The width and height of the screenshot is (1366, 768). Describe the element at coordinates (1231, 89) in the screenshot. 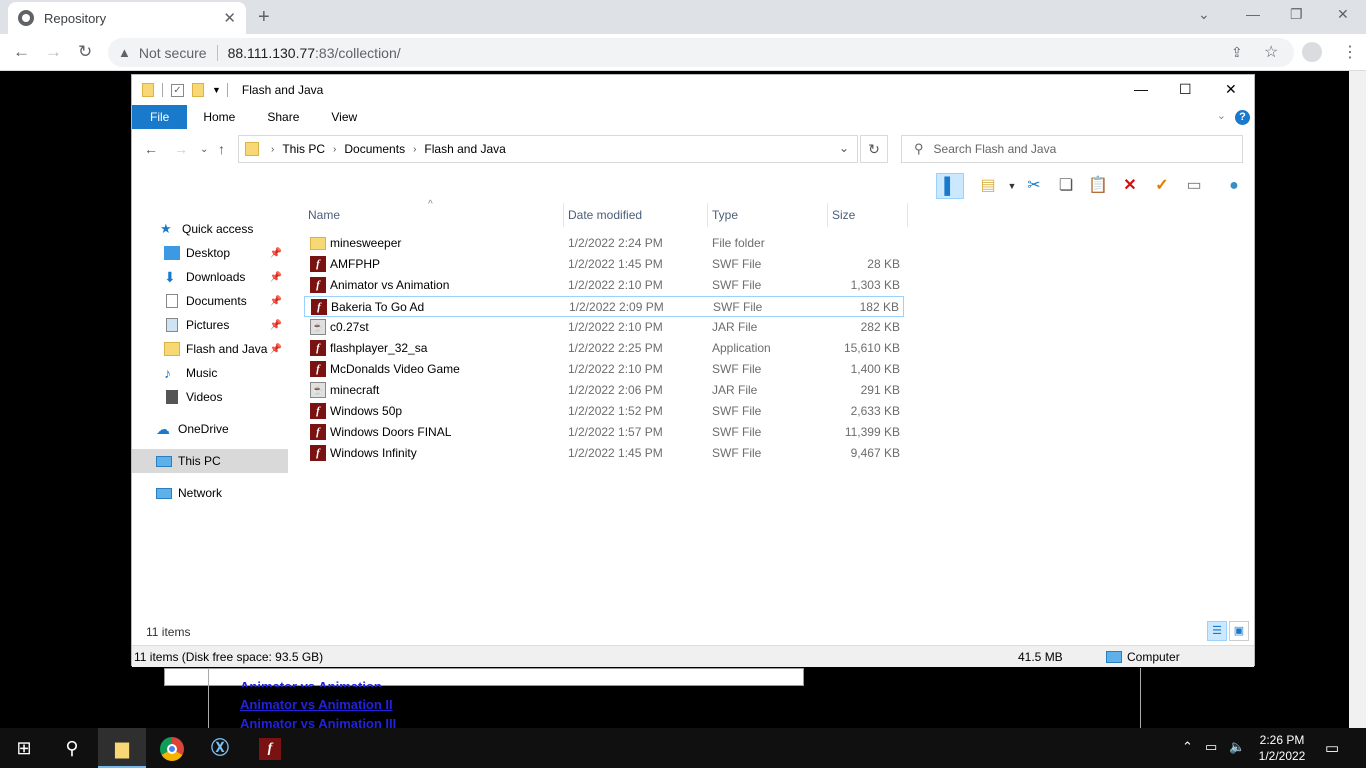

I see `close-icon: ✕` at that location.